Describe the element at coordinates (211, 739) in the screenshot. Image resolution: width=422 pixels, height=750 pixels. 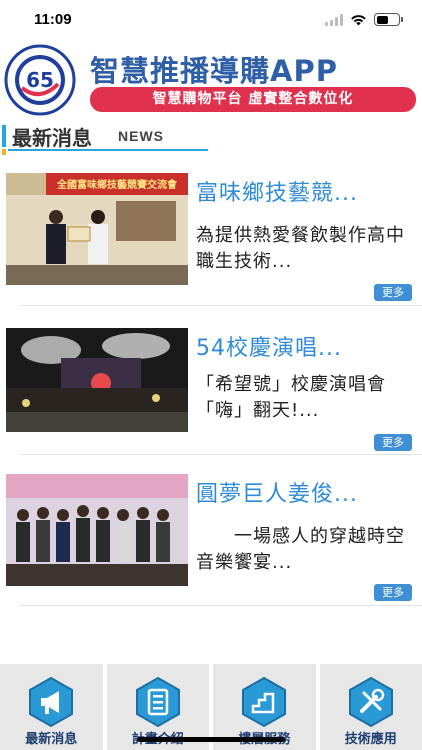
I see `home-indicator` at that location.